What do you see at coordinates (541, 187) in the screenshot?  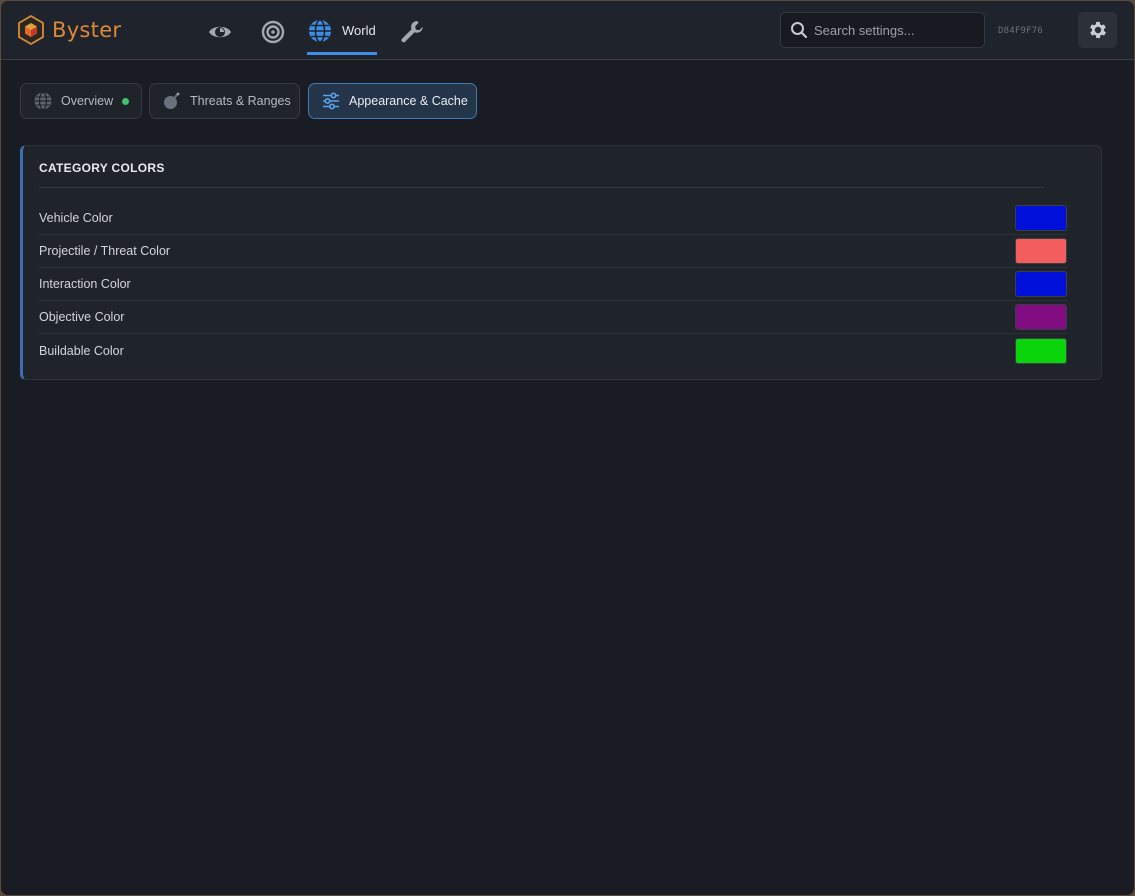 I see `section-divider` at bounding box center [541, 187].